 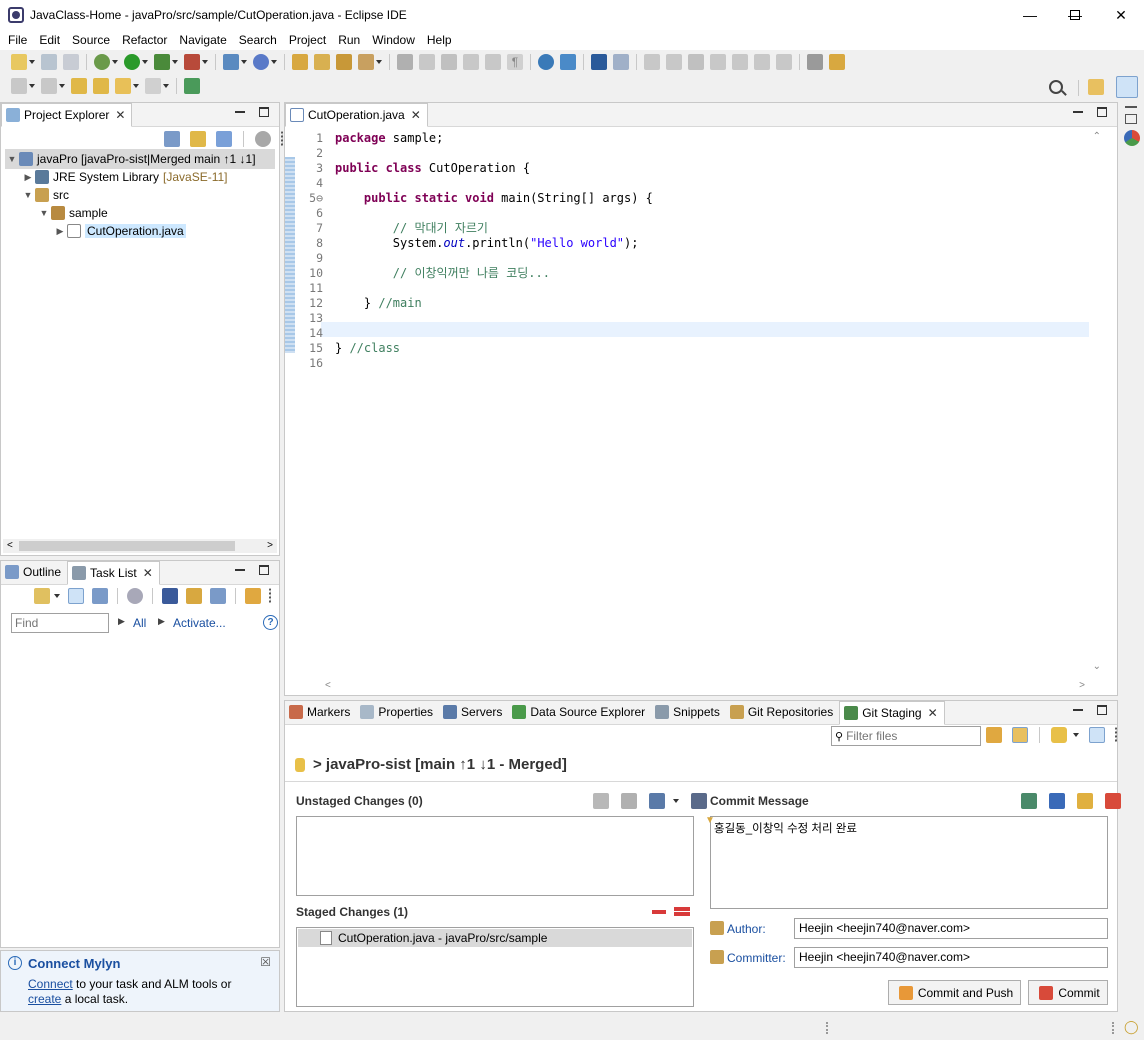 What do you see at coordinates (139, 623) in the screenshot?
I see `all-link: All` at bounding box center [139, 623].